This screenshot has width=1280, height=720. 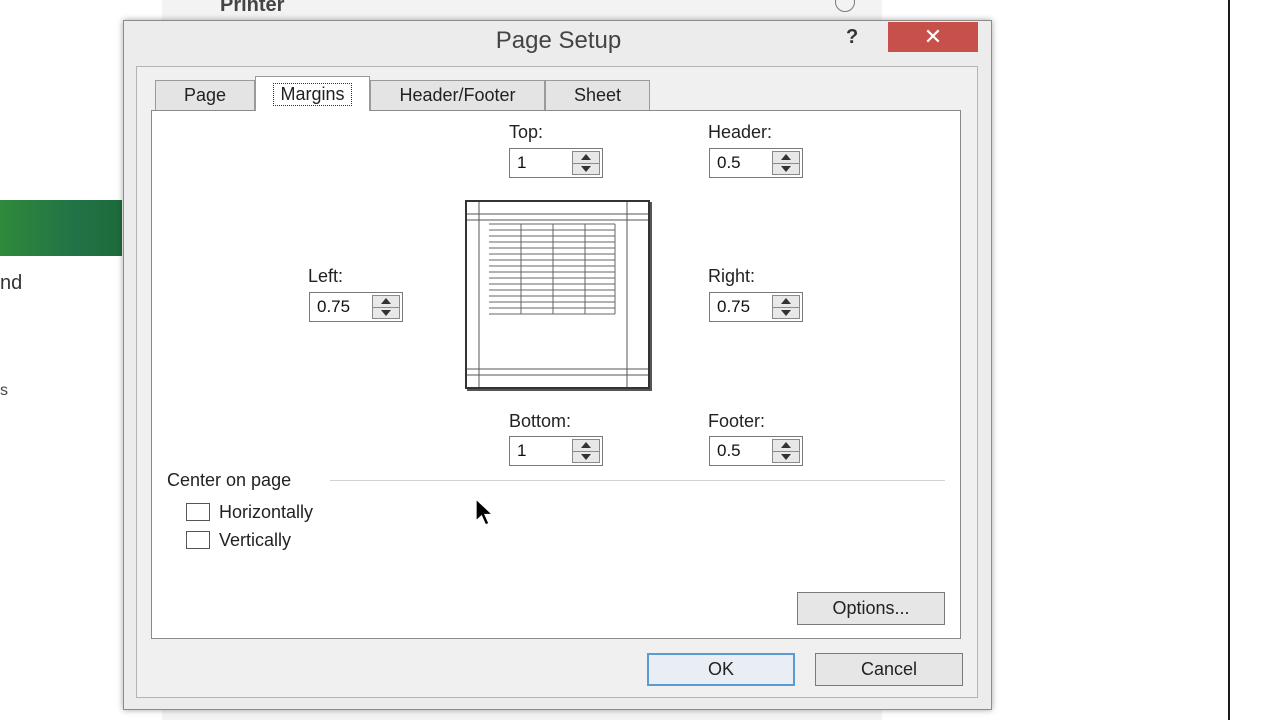 I want to click on bottom-margin-stepper, so click(x=556, y=451).